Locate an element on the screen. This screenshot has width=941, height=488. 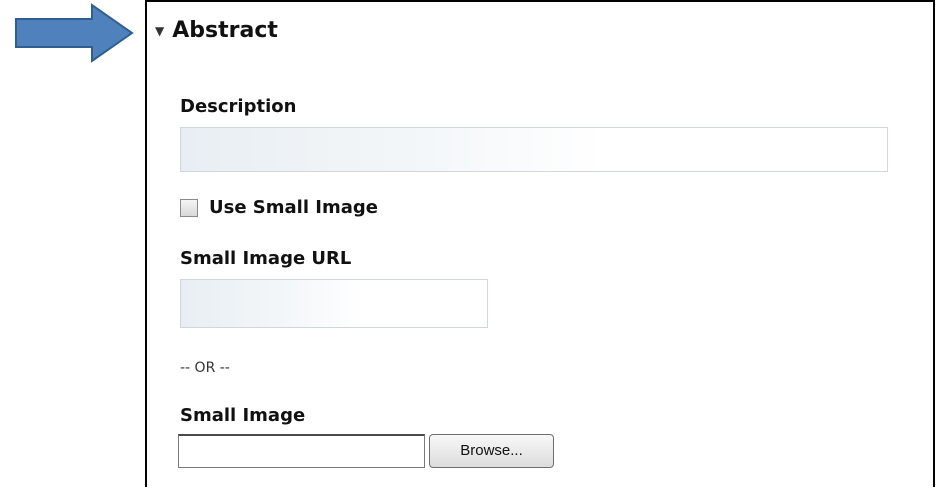
section-title: Abstract is located at coordinates (225, 30).